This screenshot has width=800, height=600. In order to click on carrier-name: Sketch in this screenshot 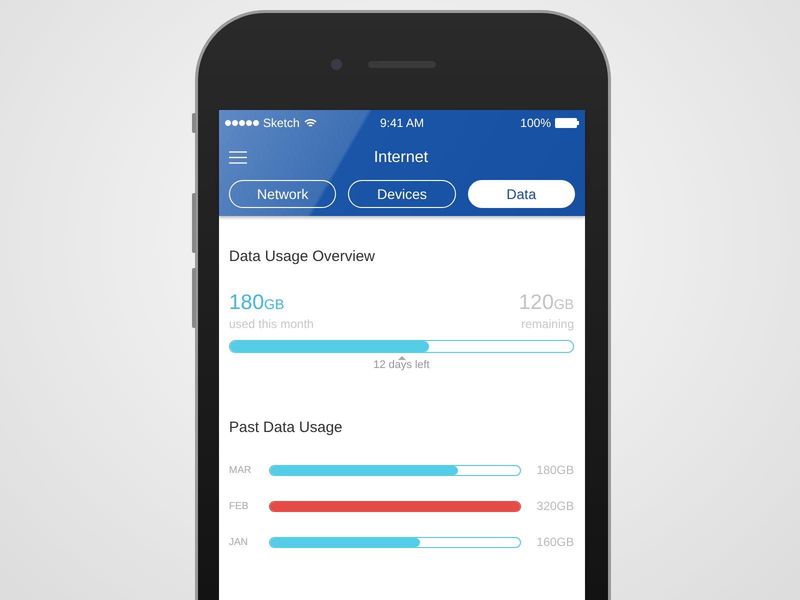, I will do `click(281, 123)`.